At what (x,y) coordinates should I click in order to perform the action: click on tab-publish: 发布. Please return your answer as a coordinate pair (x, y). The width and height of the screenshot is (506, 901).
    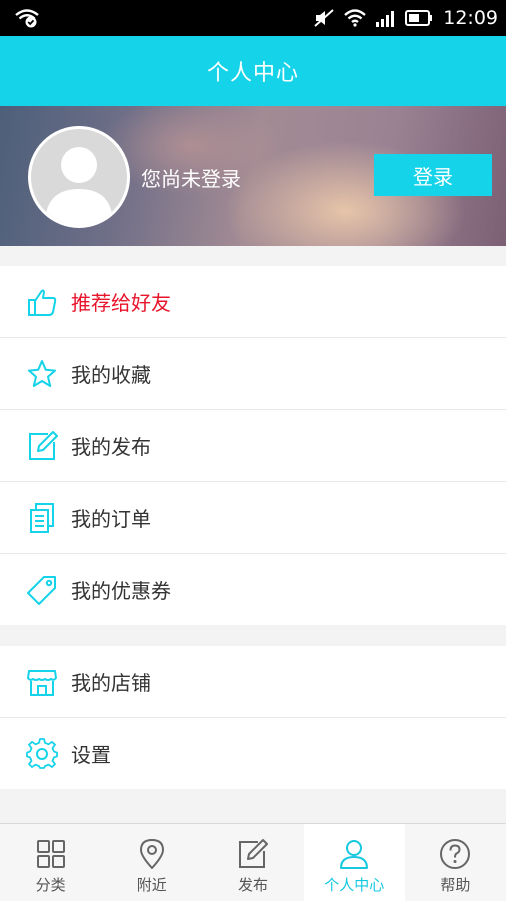
    Looking at the image, I should click on (252, 862).